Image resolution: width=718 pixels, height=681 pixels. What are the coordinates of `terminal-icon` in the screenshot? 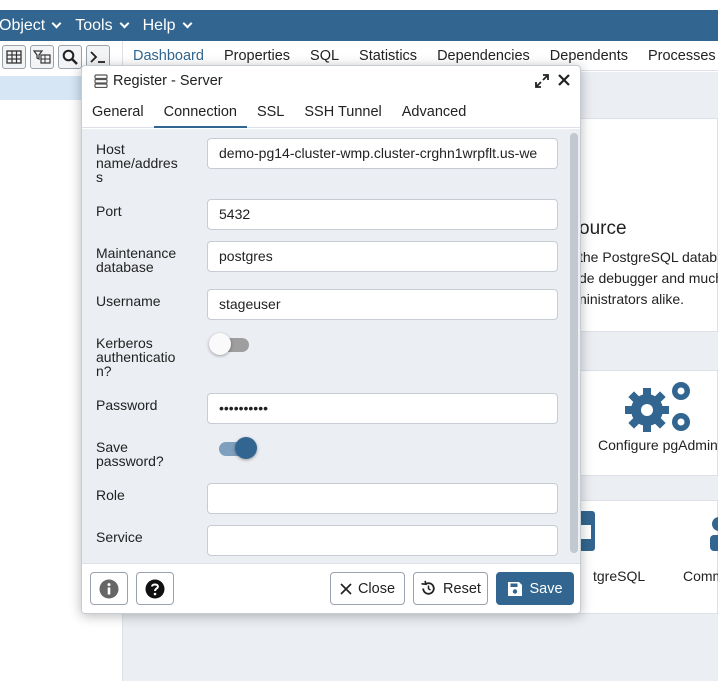 It's located at (97, 57).